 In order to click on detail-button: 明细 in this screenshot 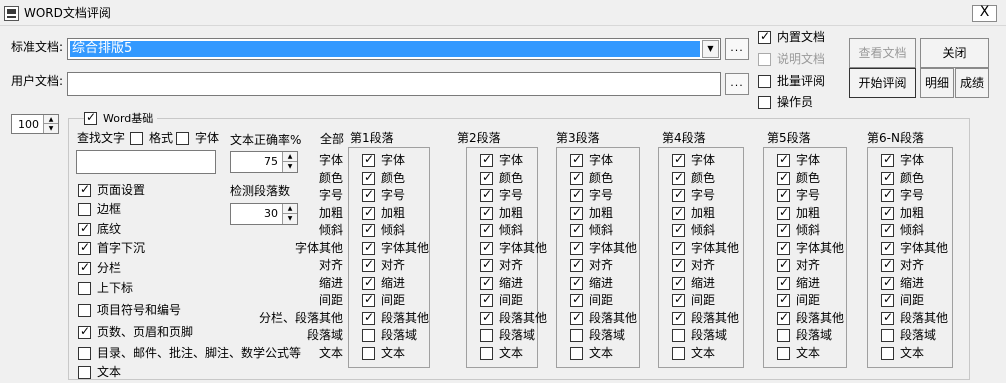, I will do `click(937, 83)`.